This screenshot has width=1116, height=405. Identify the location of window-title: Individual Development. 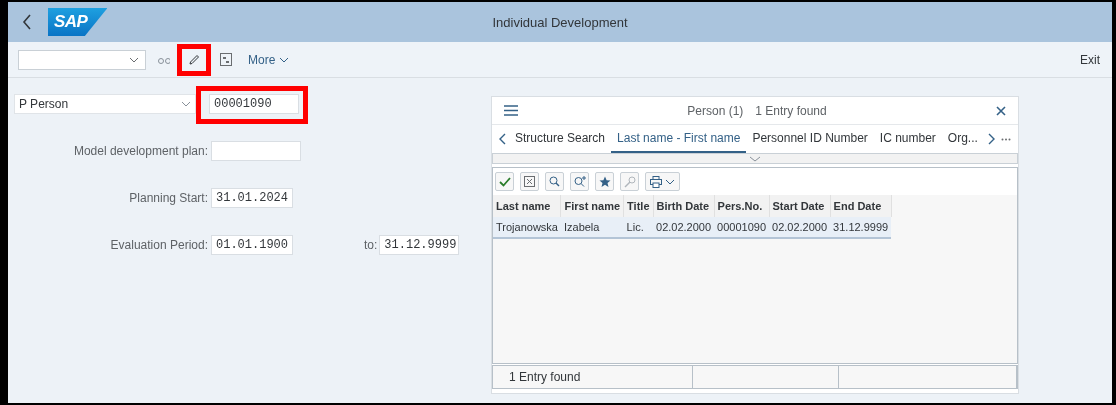
(560, 22).